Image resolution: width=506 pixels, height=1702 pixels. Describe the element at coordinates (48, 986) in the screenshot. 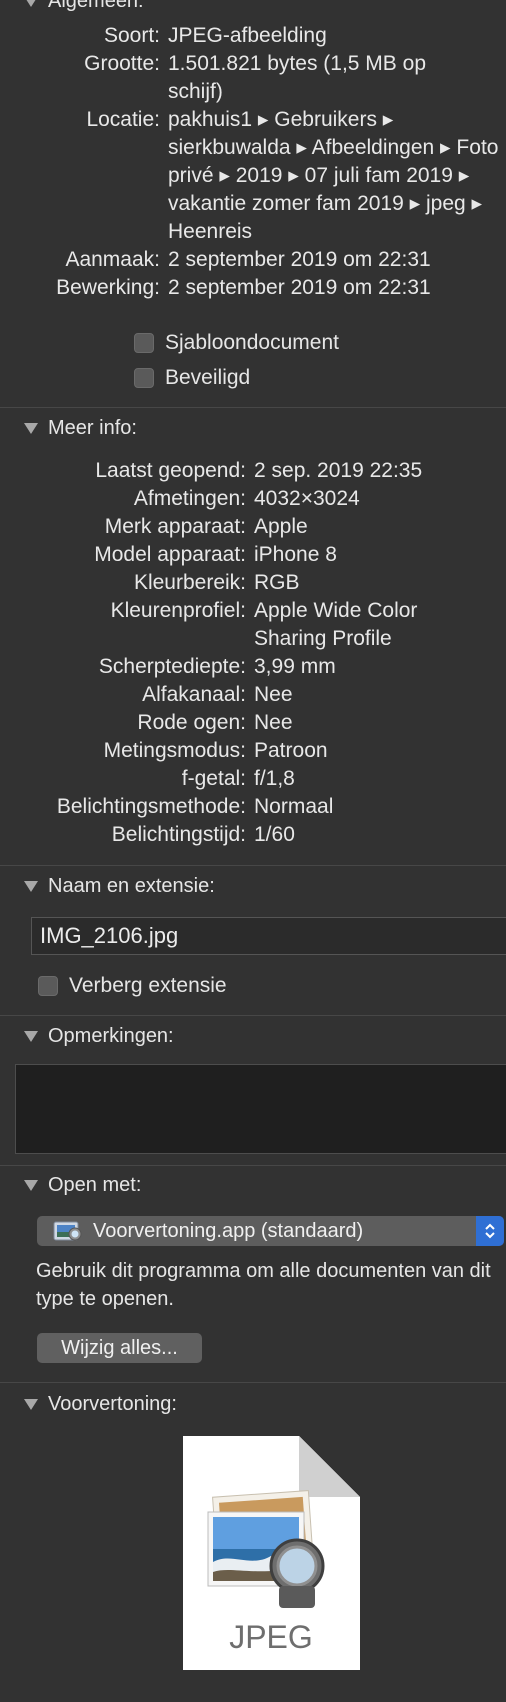

I see `hide-extension-checkbox` at that location.